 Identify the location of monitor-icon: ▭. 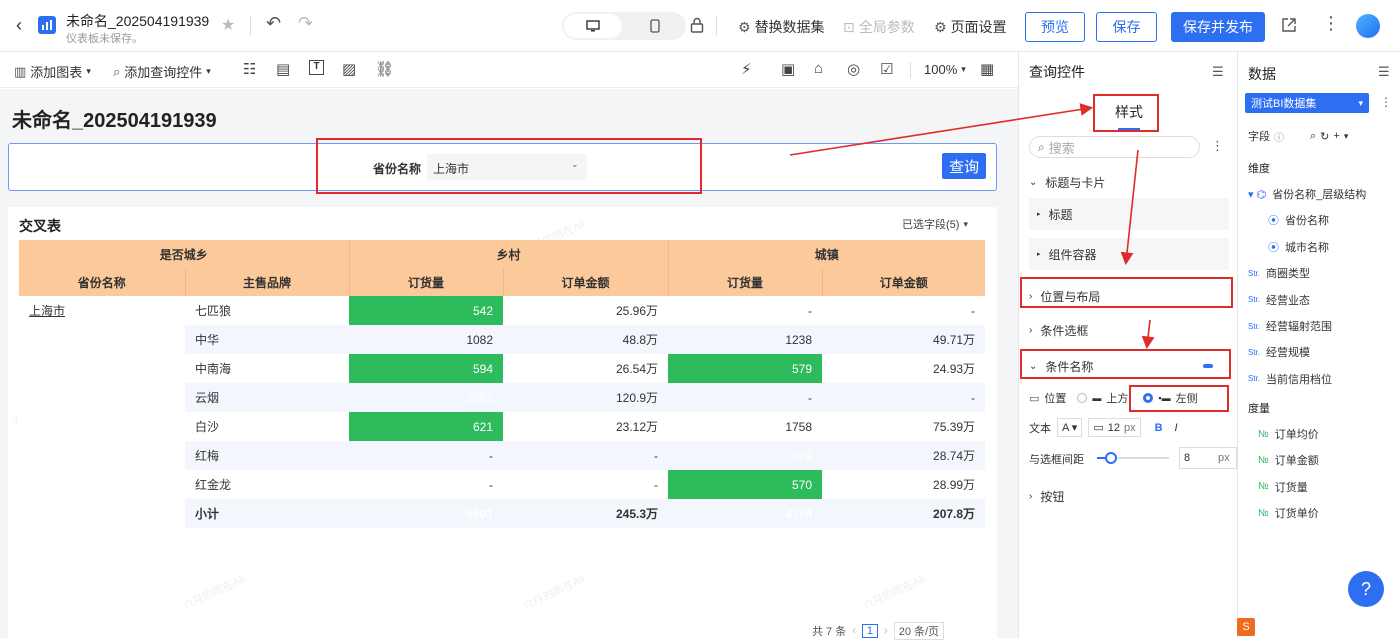
(1098, 428).